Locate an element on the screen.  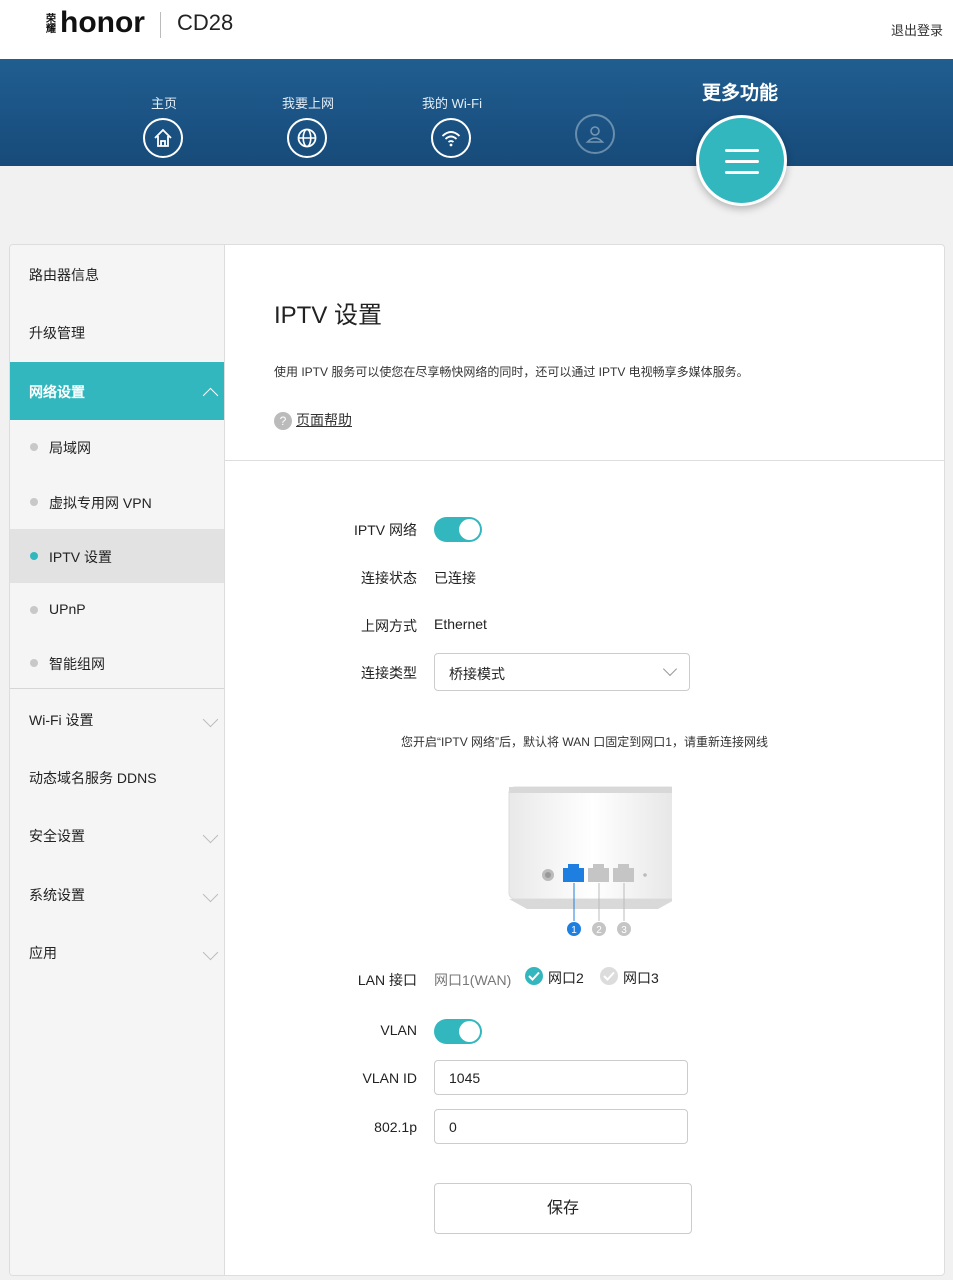
vlan-label: VLAN is located at coordinates (398, 1030).